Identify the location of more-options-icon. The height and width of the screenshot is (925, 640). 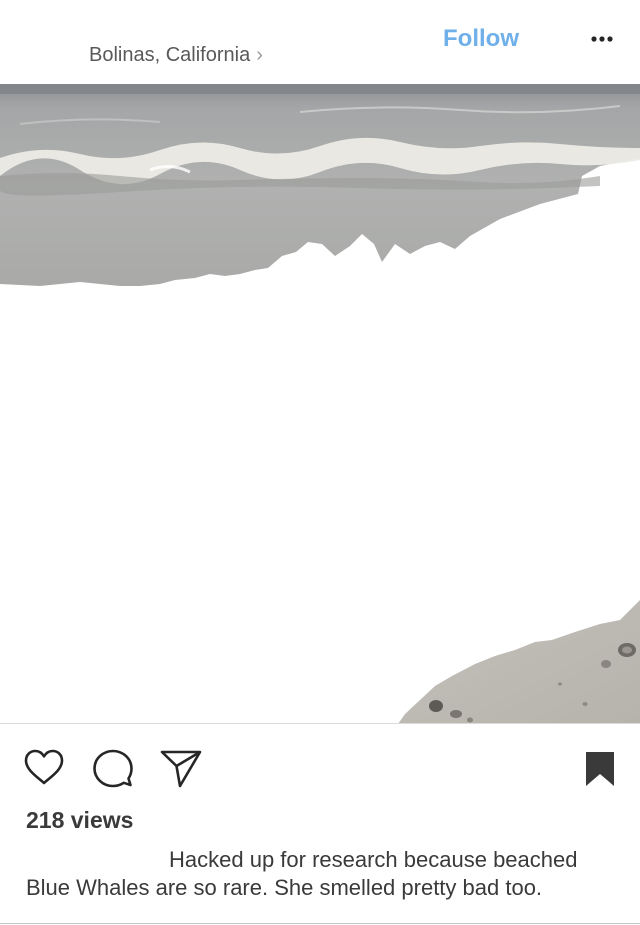
(602, 39).